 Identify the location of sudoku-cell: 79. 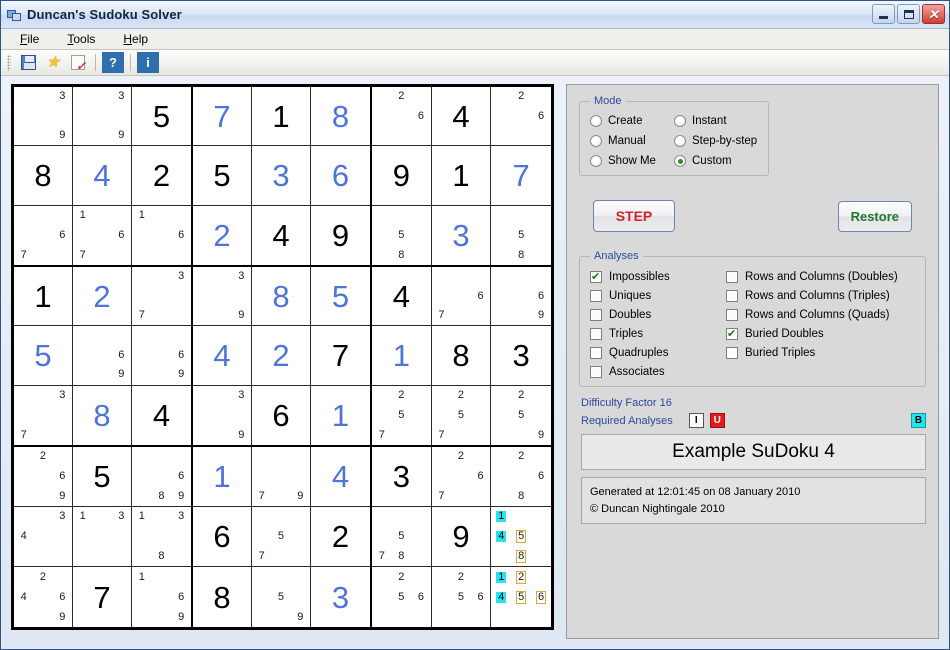
(281, 477).